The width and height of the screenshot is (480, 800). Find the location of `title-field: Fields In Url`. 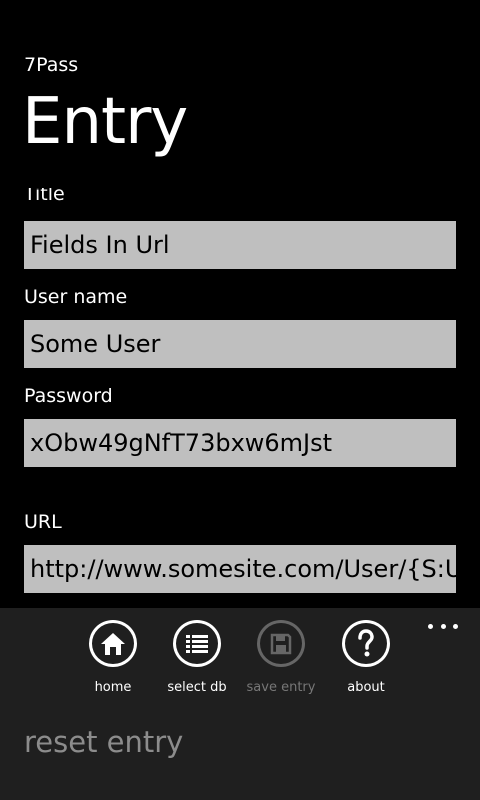

title-field: Fields In Url is located at coordinates (240, 245).